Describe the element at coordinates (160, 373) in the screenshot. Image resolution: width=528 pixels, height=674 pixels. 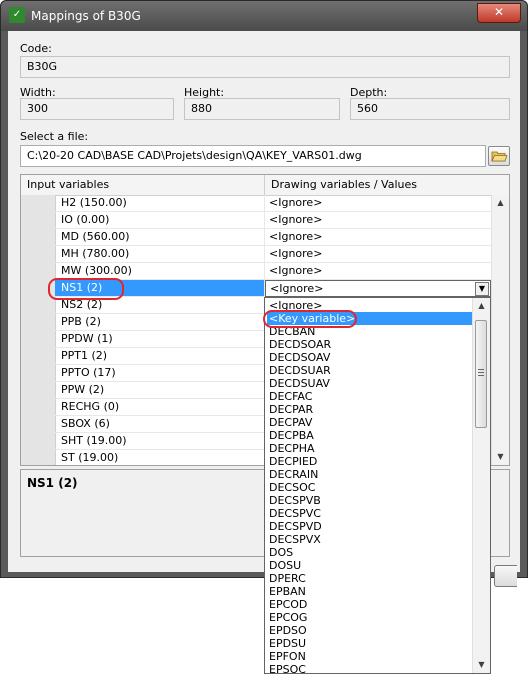
I see `input-variable-cell: PPTO (17)` at that location.